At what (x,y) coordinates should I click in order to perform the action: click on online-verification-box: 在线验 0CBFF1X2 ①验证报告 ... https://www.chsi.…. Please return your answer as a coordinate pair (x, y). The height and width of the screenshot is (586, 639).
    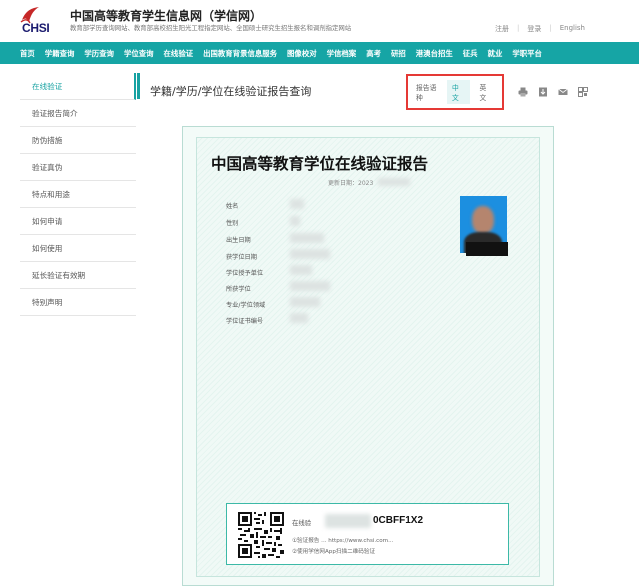
    Looking at the image, I should click on (367, 534).